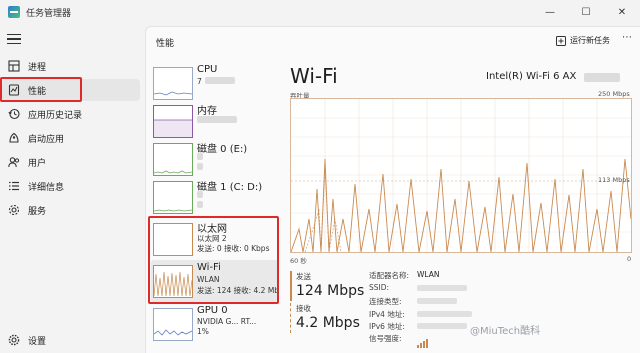  Describe the element at coordinates (46, 139) in the screenshot. I see `sidebar-item-label: 启动应用` at that location.